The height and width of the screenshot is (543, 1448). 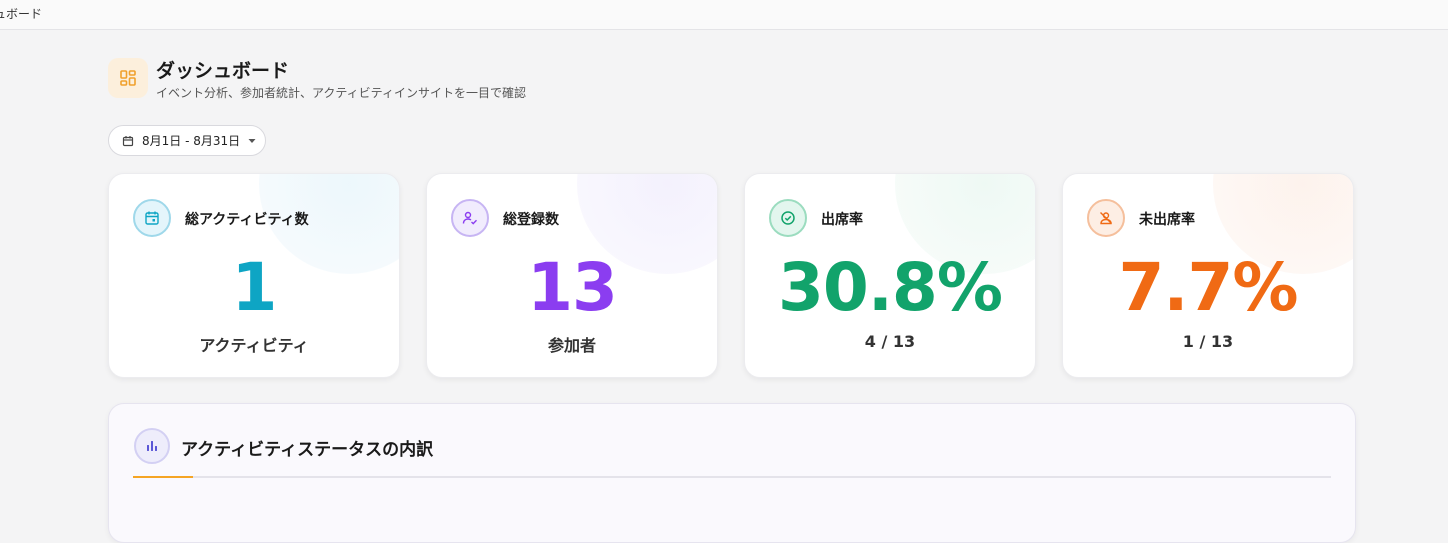 What do you see at coordinates (163, 477) in the screenshot?
I see `active-tab-indicator` at bounding box center [163, 477].